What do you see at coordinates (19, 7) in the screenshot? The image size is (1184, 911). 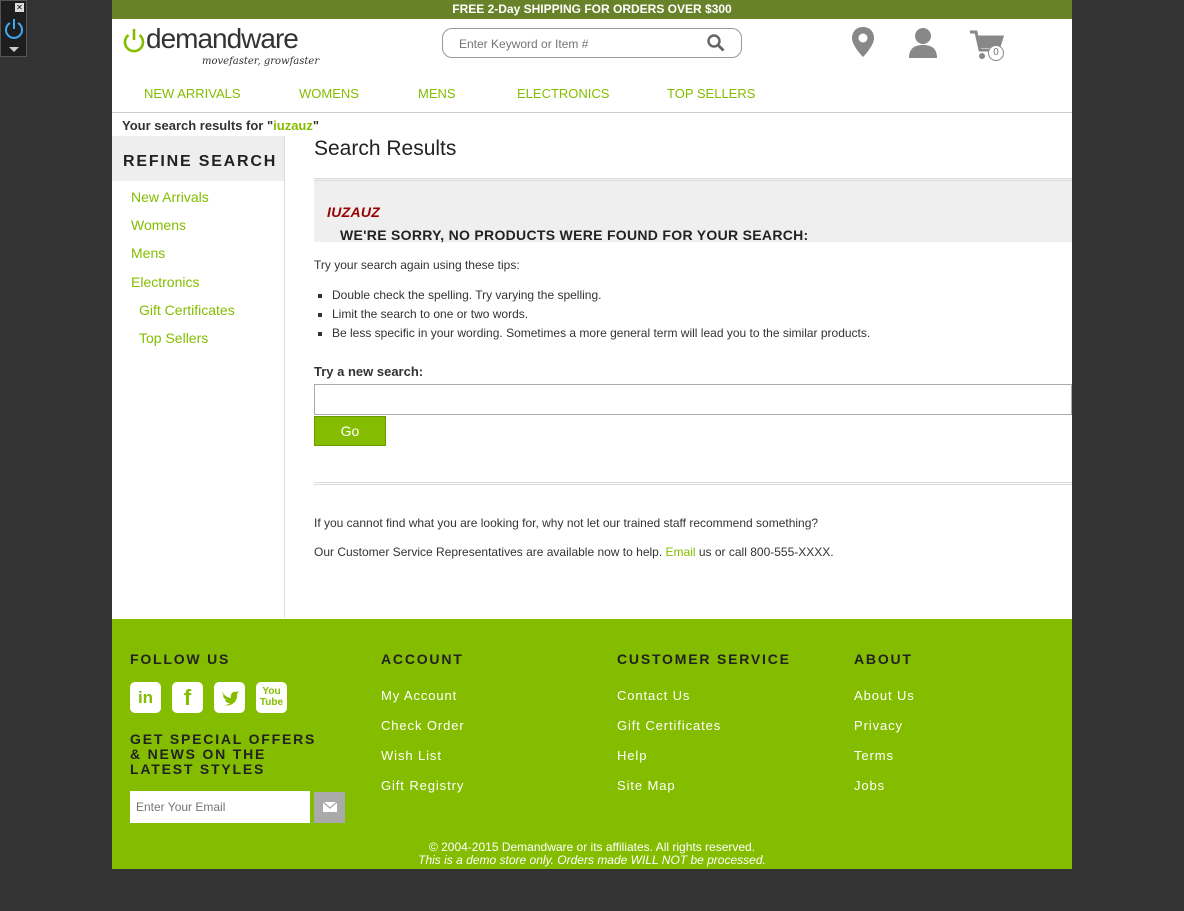 I see `close-icon: ✕` at bounding box center [19, 7].